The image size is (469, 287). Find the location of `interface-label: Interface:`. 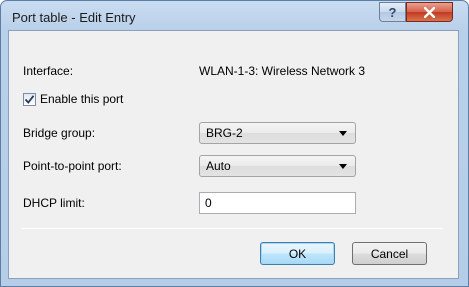

interface-label: Interface: is located at coordinates (48, 71).